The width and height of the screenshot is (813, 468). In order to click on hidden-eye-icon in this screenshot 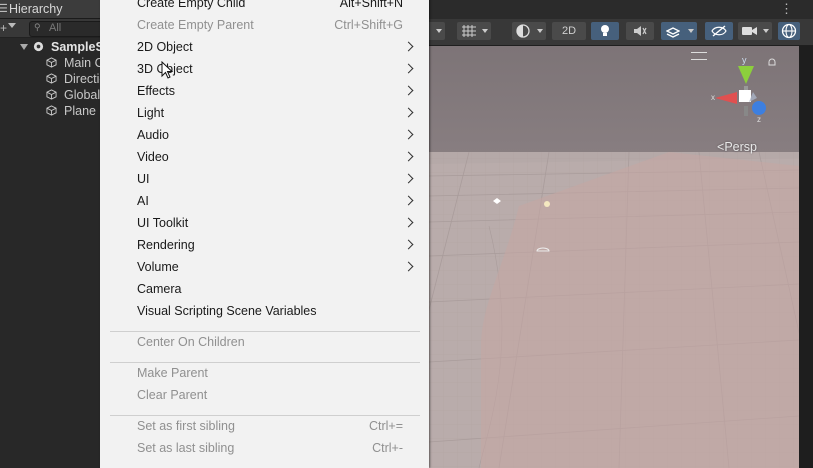, I will do `click(719, 31)`.